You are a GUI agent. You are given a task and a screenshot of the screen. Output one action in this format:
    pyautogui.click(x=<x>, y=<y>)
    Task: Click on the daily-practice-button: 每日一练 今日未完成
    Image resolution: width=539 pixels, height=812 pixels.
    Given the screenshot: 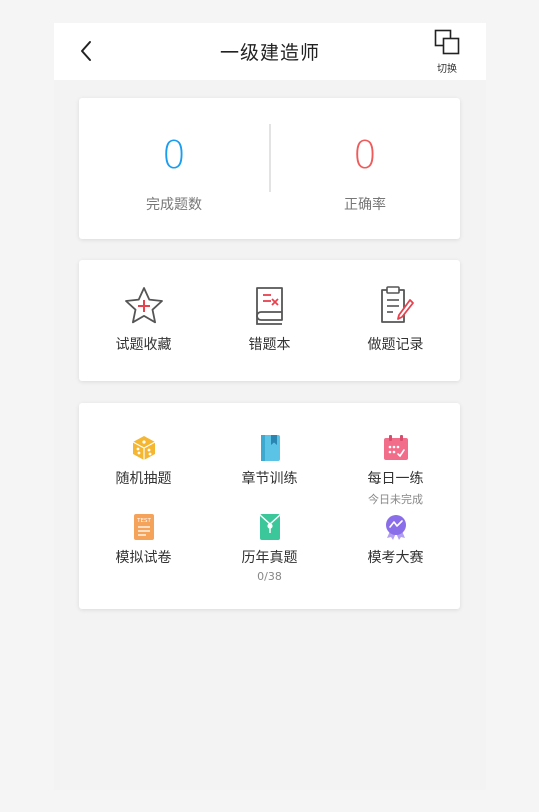 What is the action you would take?
    pyautogui.click(x=395, y=471)
    